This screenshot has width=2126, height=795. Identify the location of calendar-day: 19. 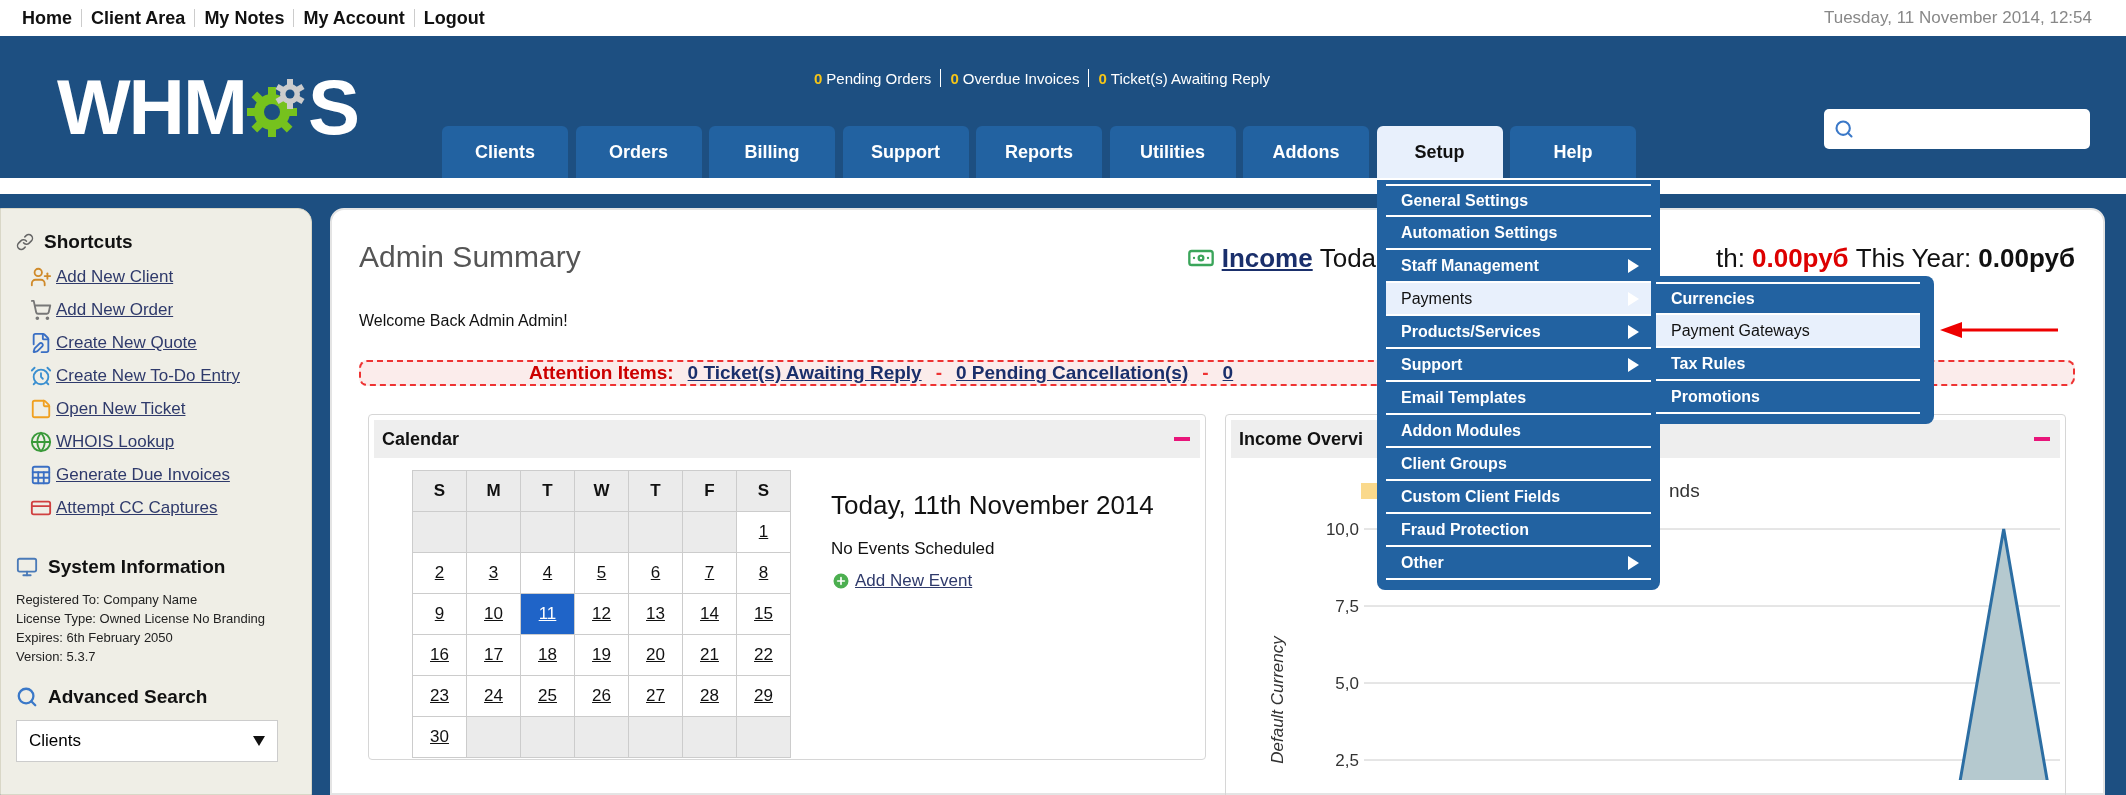
(601, 655).